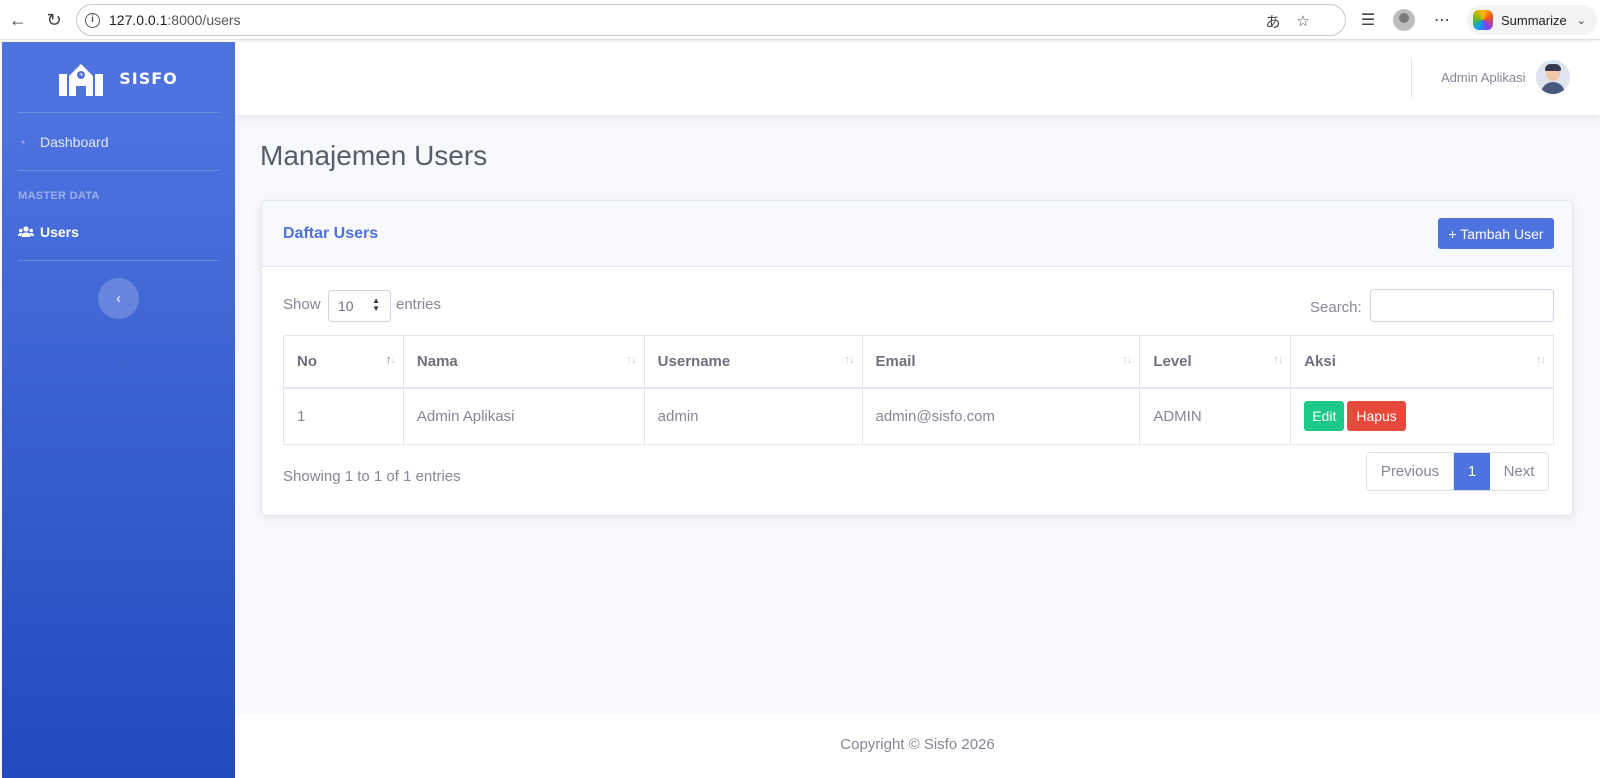 This screenshot has height=778, width=1600. I want to click on cell-email: admin@sisfo.com, so click(1001, 416).